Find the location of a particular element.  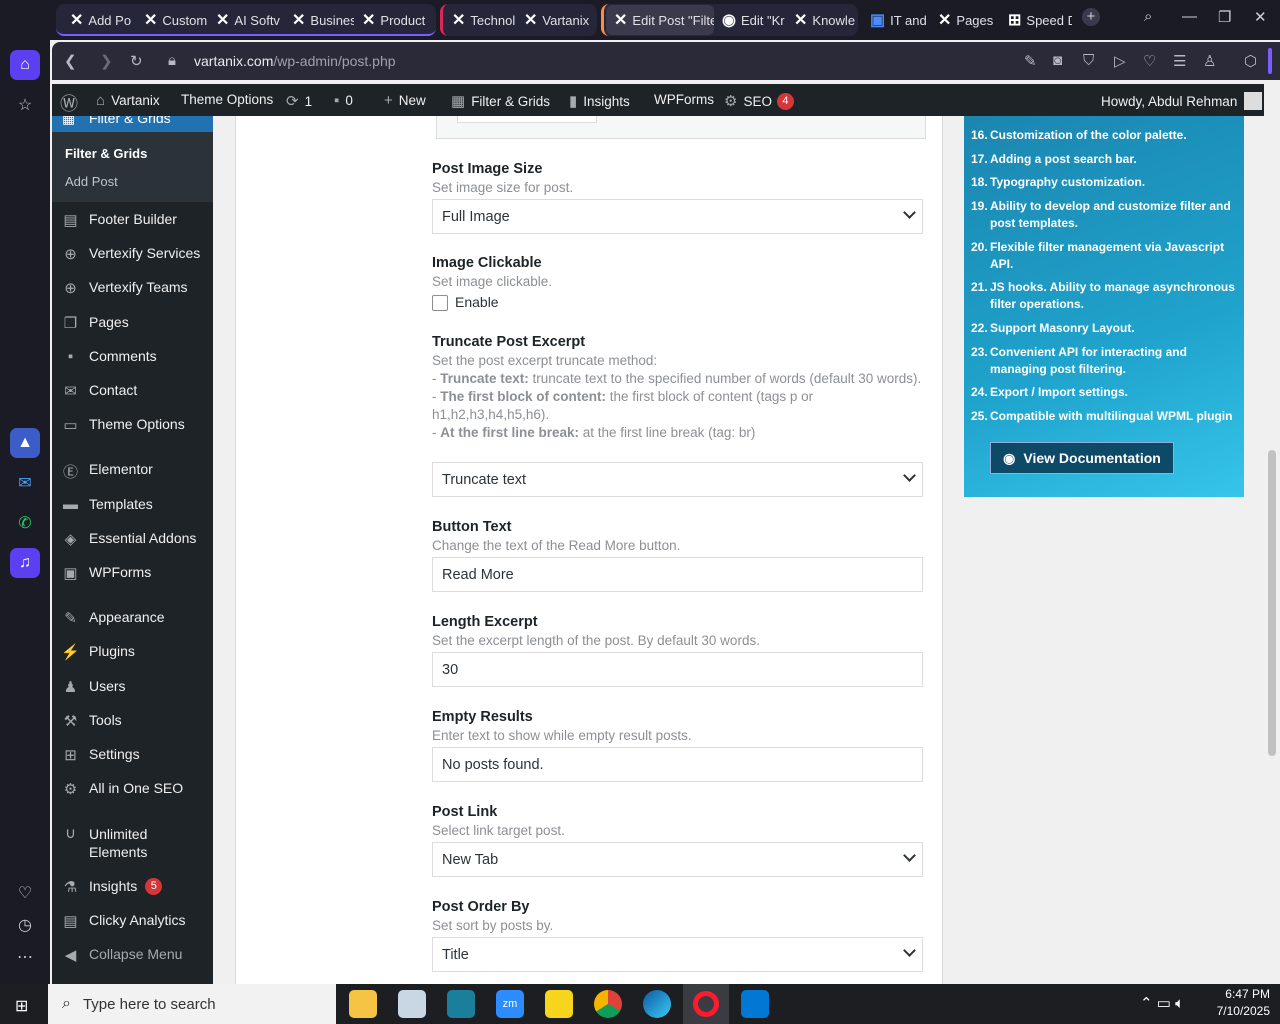

star-icon: ☆ is located at coordinates (25, 105).